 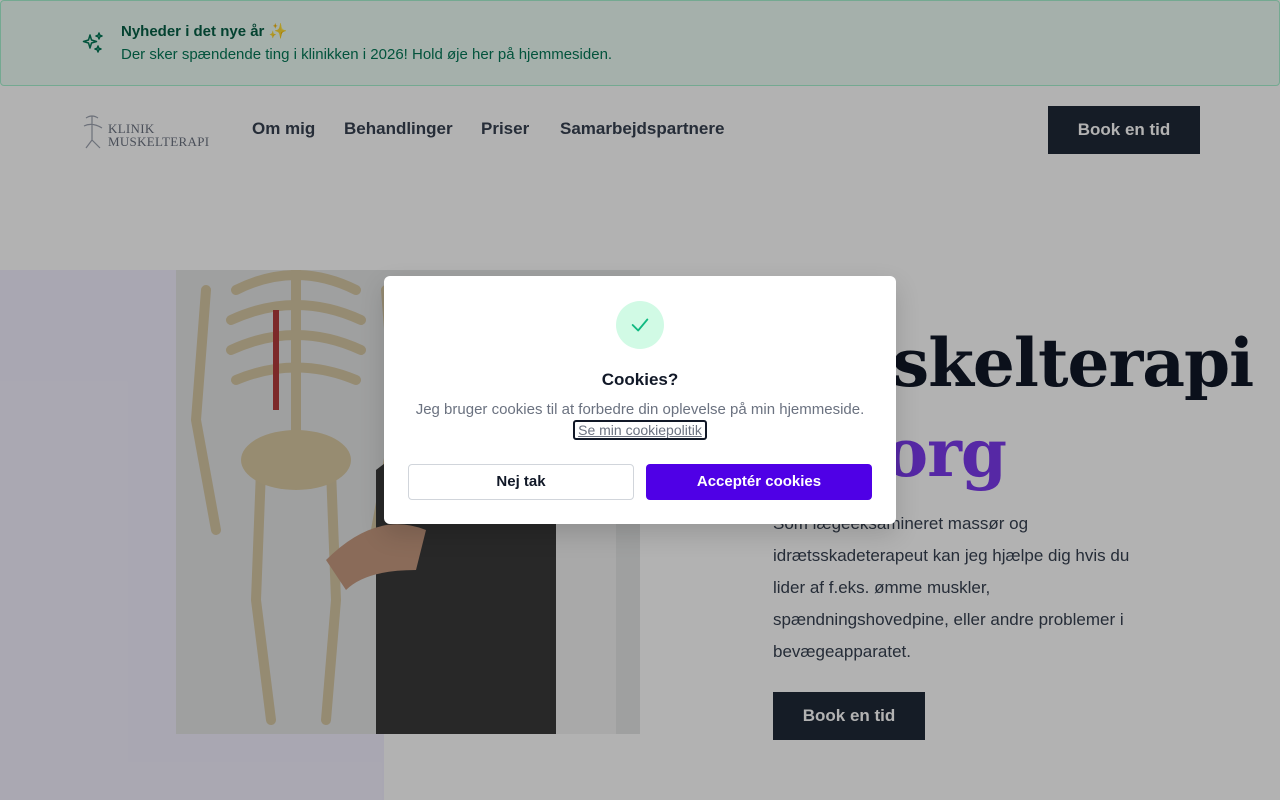 What do you see at coordinates (640, 325) in the screenshot?
I see `check-icon` at bounding box center [640, 325].